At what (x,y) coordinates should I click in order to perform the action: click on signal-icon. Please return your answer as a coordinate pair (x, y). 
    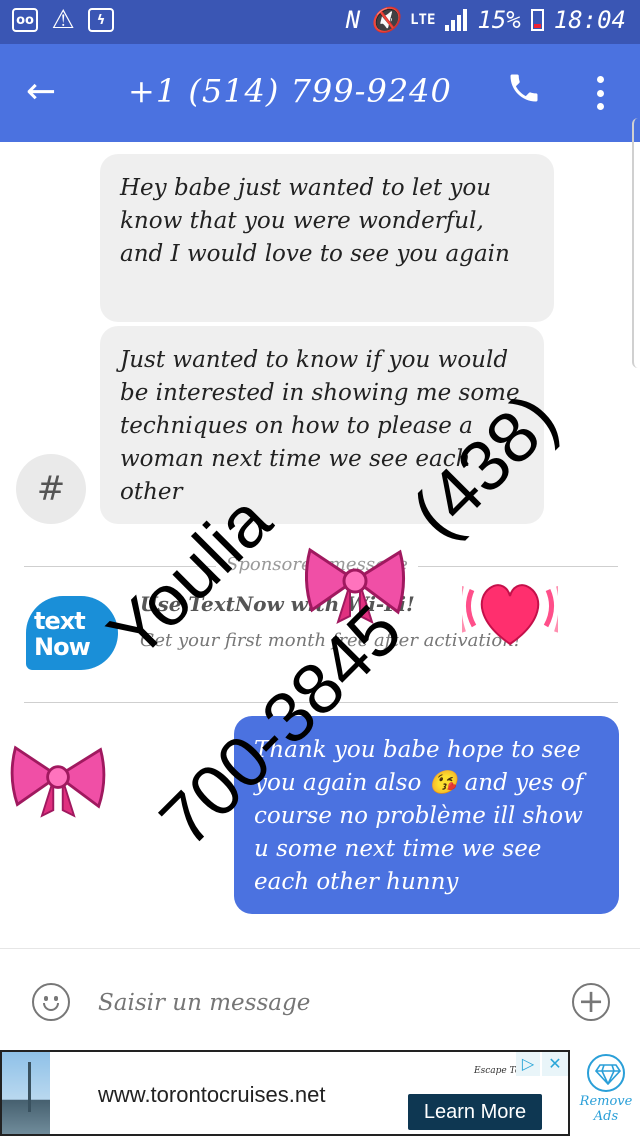
    Looking at the image, I should click on (456, 20).